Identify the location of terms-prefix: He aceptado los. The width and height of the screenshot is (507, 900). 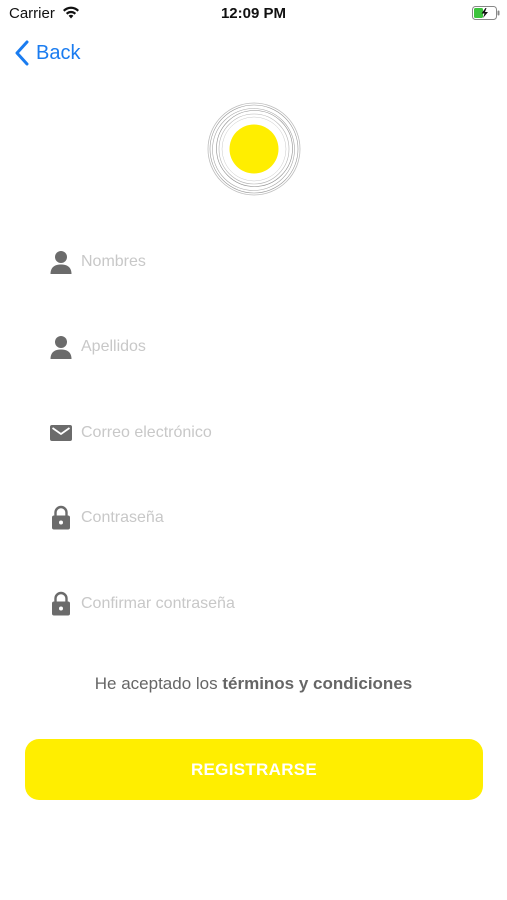
(158, 683).